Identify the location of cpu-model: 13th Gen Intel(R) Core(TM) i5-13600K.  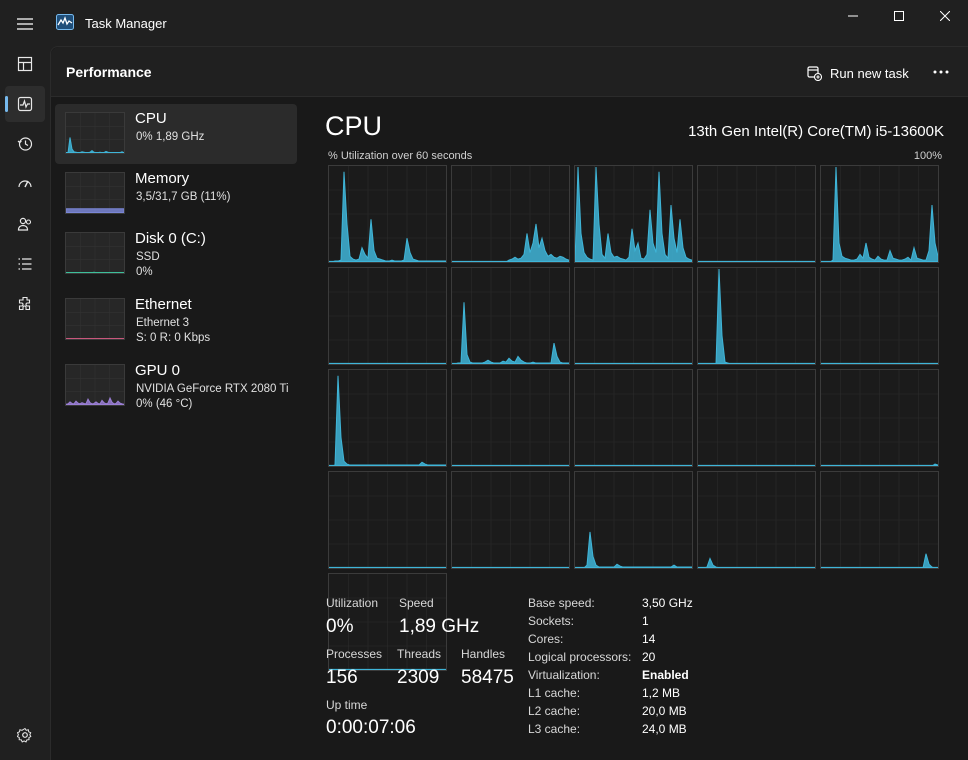
(816, 131).